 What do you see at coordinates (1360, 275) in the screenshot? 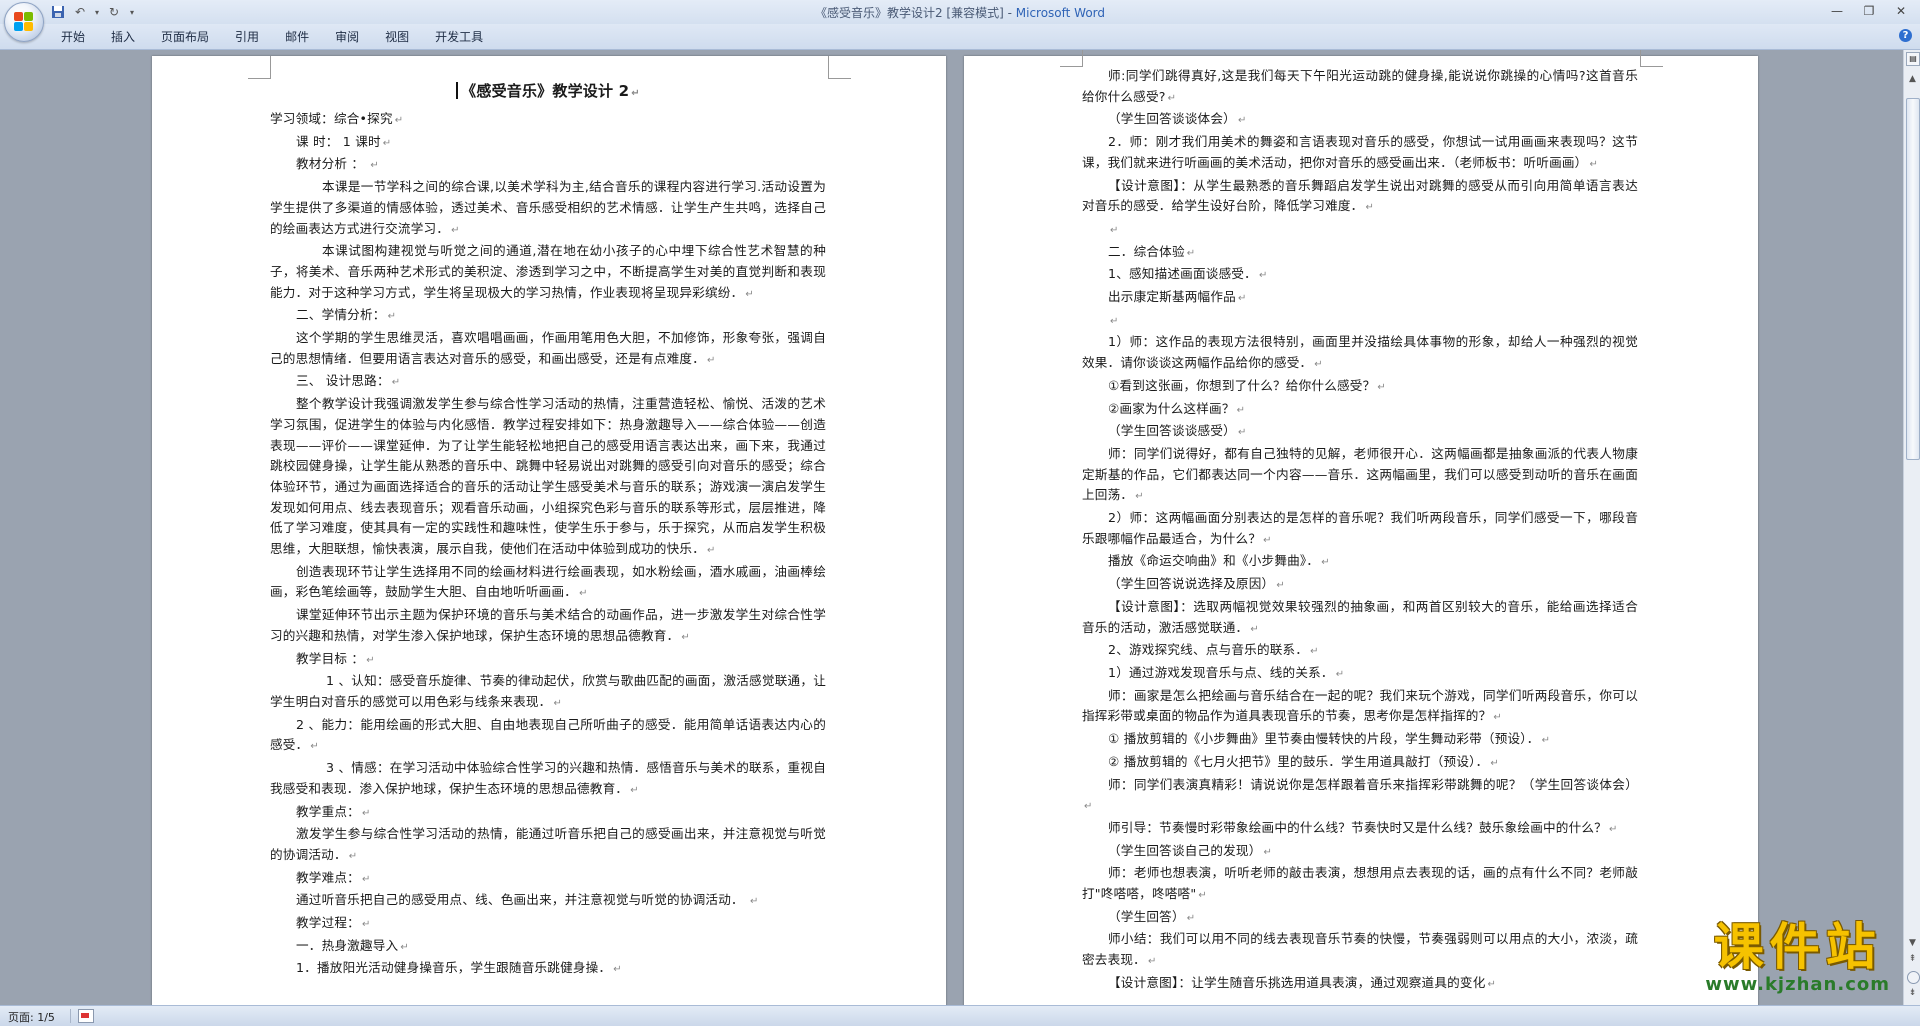
I see `paragraph: 1、感知描述画面谈感受．` at bounding box center [1360, 275].